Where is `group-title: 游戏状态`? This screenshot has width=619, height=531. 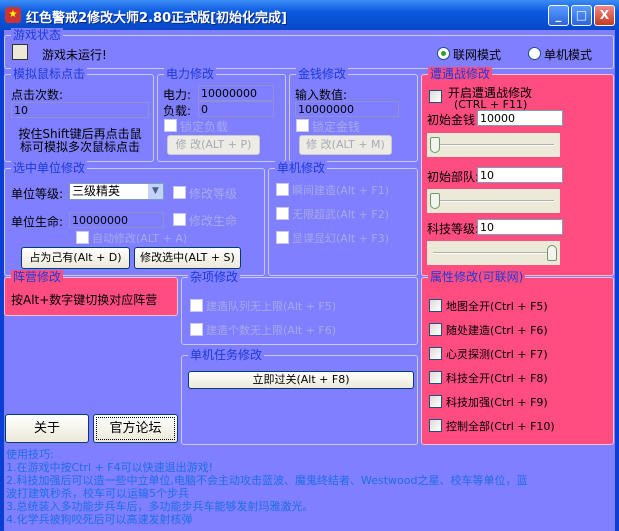 group-title: 游戏状态 is located at coordinates (37, 35).